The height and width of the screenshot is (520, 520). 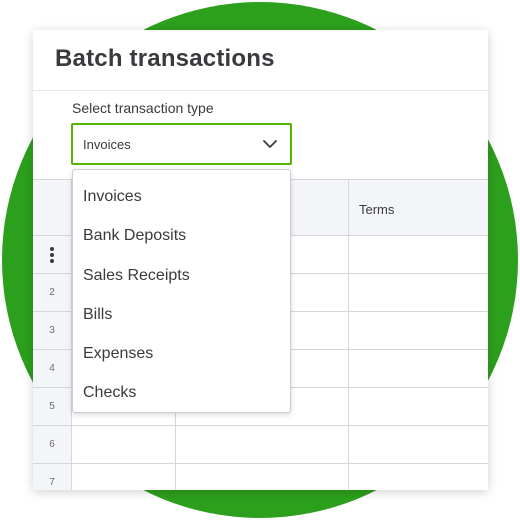 I want to click on option-checks: Checks, so click(x=181, y=392).